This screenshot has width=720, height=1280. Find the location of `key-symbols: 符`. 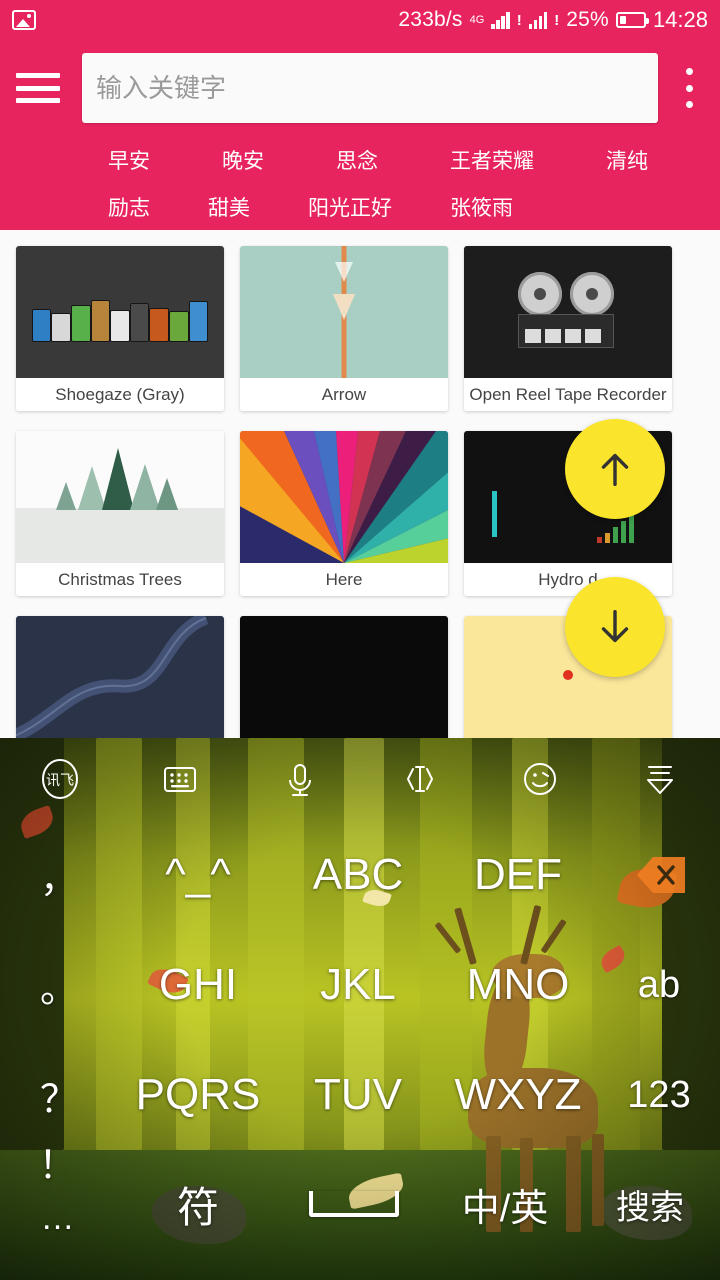

key-symbols: 符 is located at coordinates (198, 1204).